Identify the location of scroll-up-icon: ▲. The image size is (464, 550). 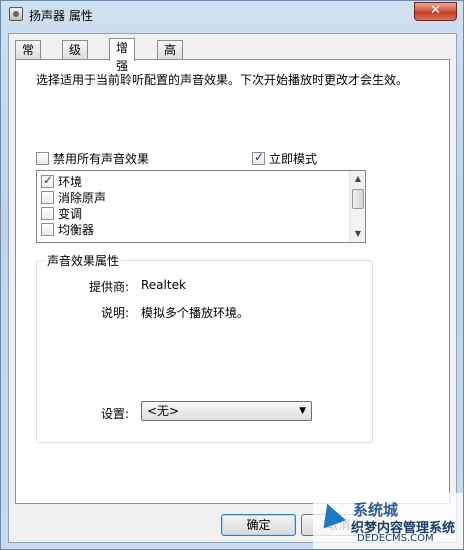
(357, 179).